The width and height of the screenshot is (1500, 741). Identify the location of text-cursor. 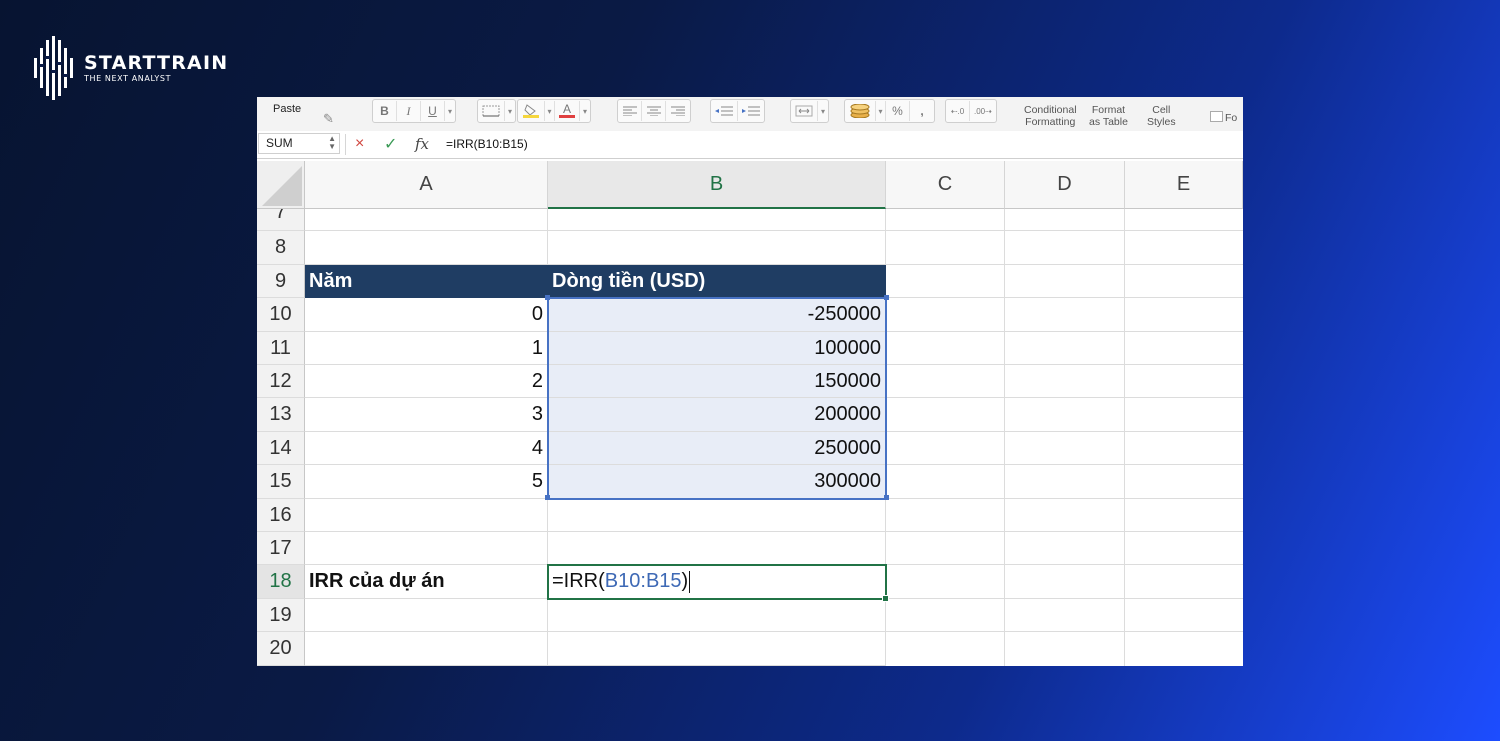
(690, 581).